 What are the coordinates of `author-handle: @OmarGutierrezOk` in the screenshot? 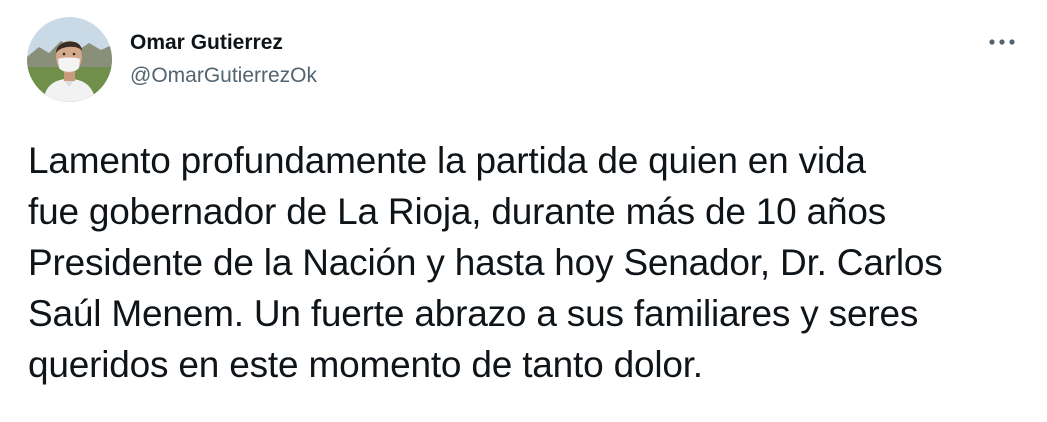 It's located at (223, 76).